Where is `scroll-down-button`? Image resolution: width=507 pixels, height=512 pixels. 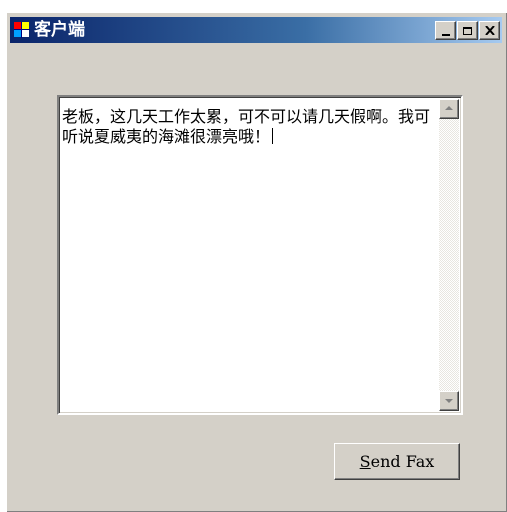 scroll-down-button is located at coordinates (449, 401).